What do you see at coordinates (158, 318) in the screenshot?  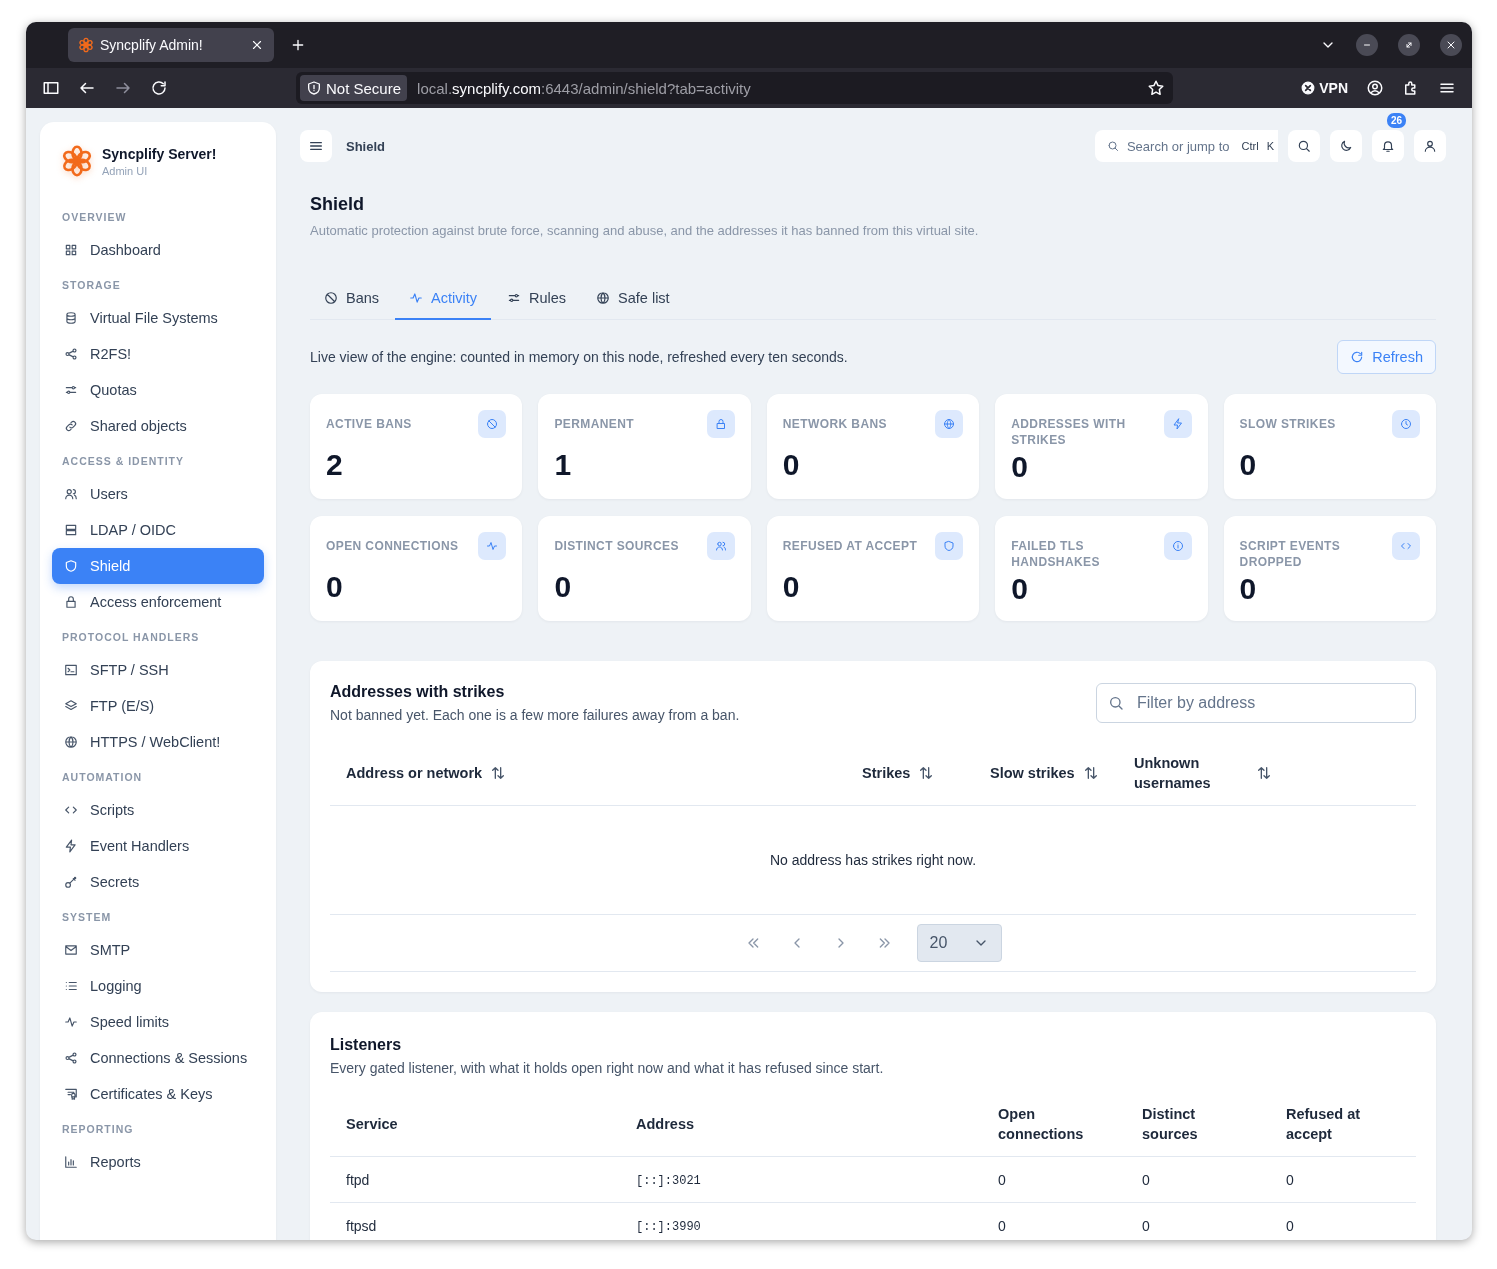 I see `nav-item: Virtual File Systems` at bounding box center [158, 318].